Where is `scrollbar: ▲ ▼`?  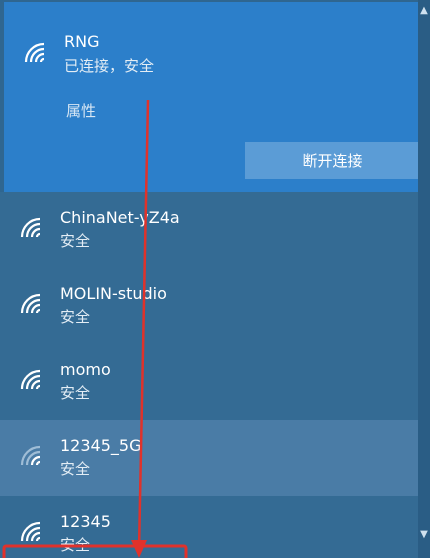 scrollbar: ▲ ▼ is located at coordinates (424, 279).